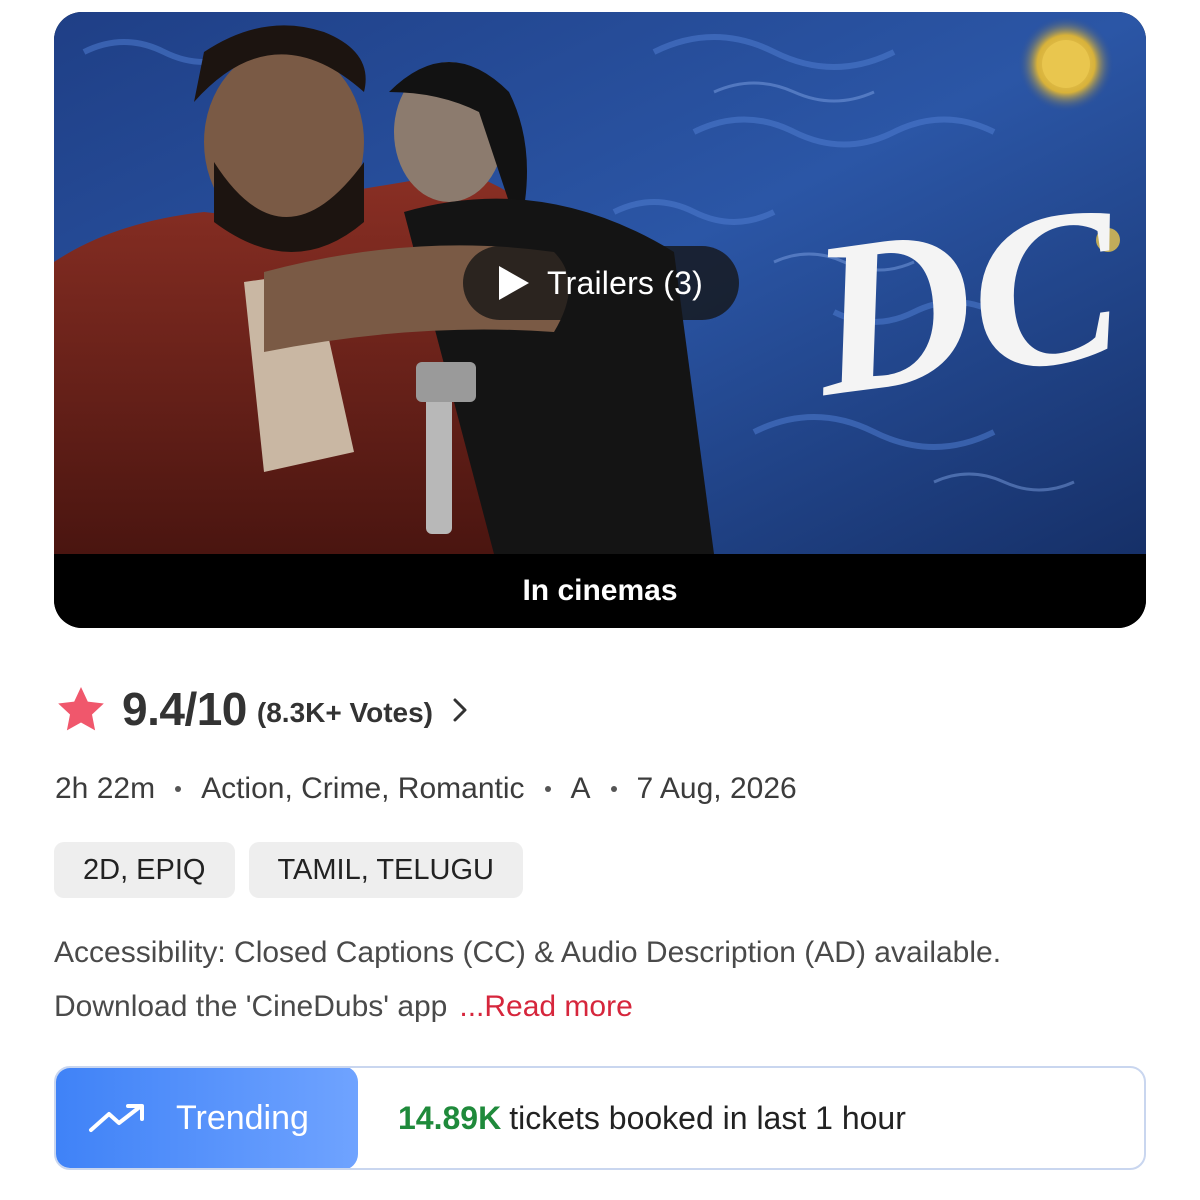 This screenshot has width=1200, height=1200. I want to click on trailers-button: Trailers (3), so click(601, 283).